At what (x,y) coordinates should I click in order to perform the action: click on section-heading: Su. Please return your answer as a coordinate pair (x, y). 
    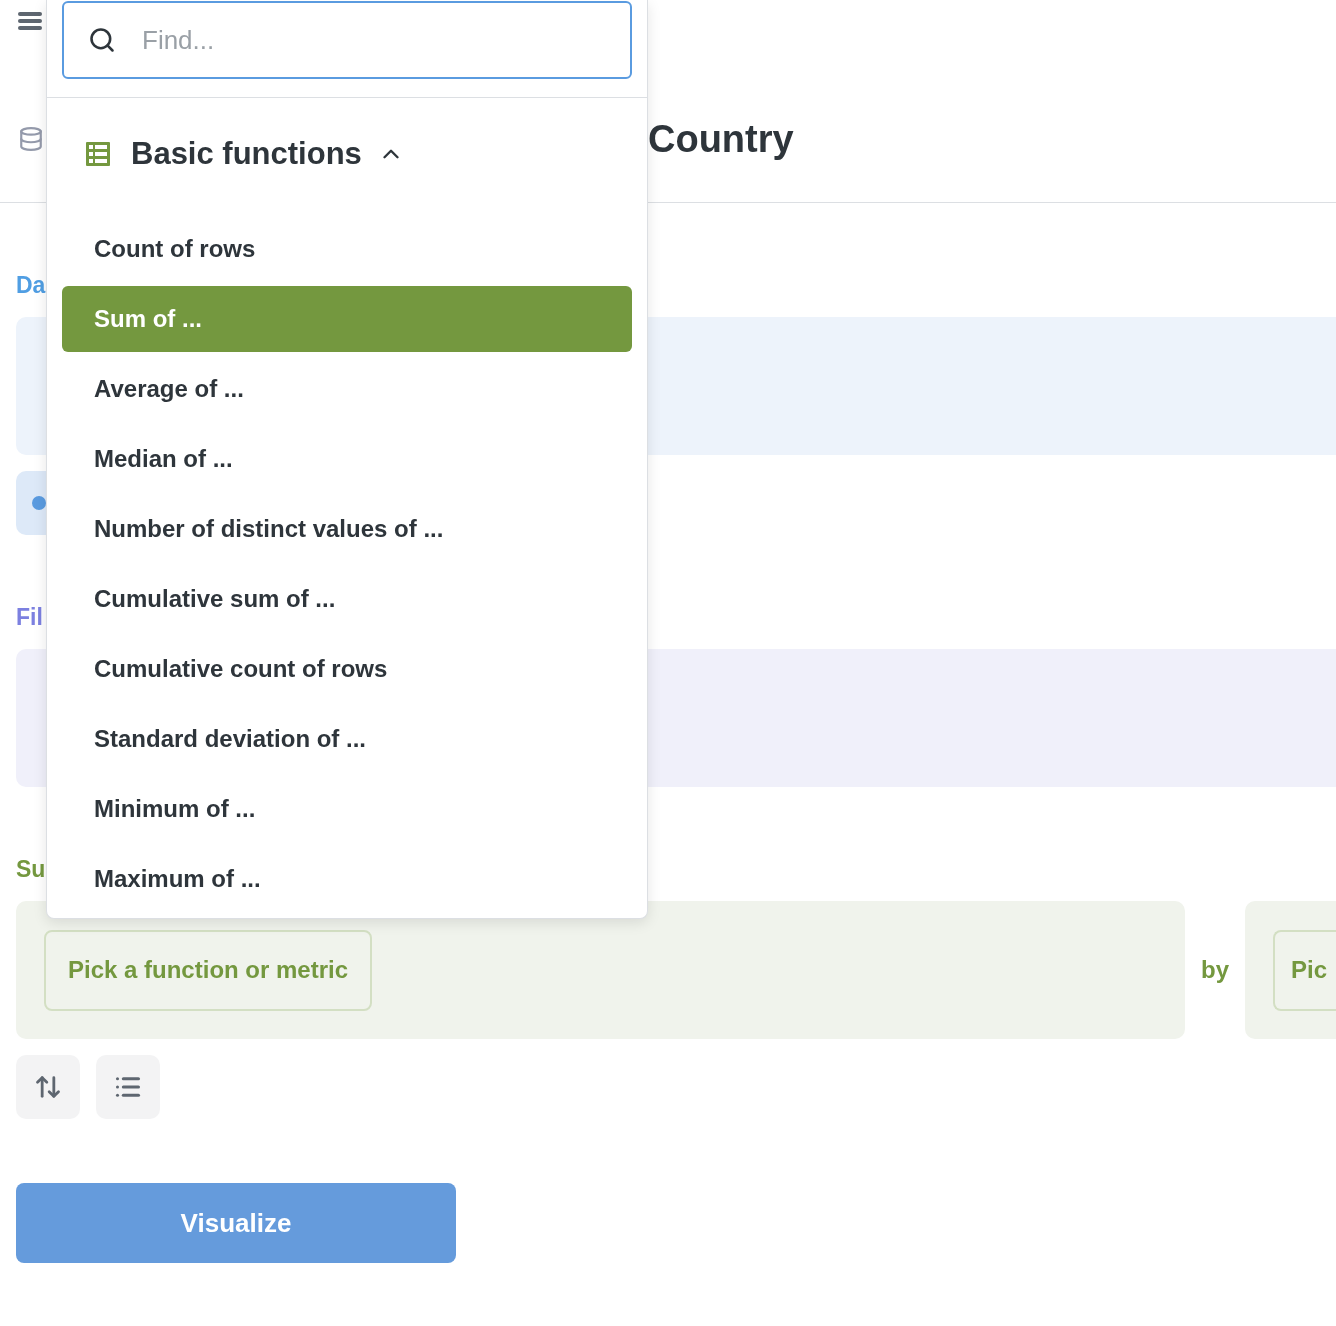
    Looking at the image, I should click on (31, 869).